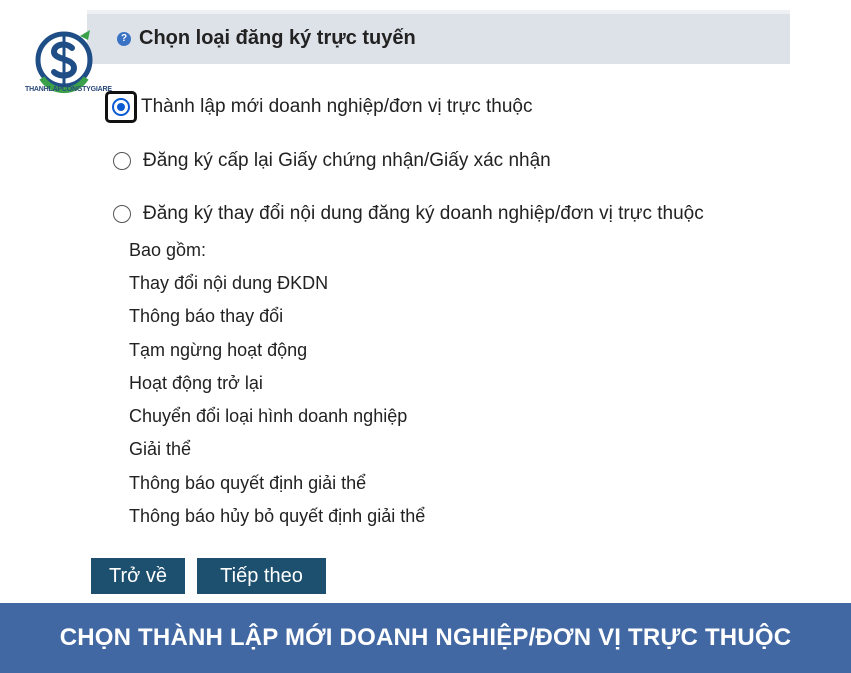 The width and height of the screenshot is (851, 673). What do you see at coordinates (229, 283) in the screenshot?
I see `list-item: Thay đổi nội dung ĐKDN` at bounding box center [229, 283].